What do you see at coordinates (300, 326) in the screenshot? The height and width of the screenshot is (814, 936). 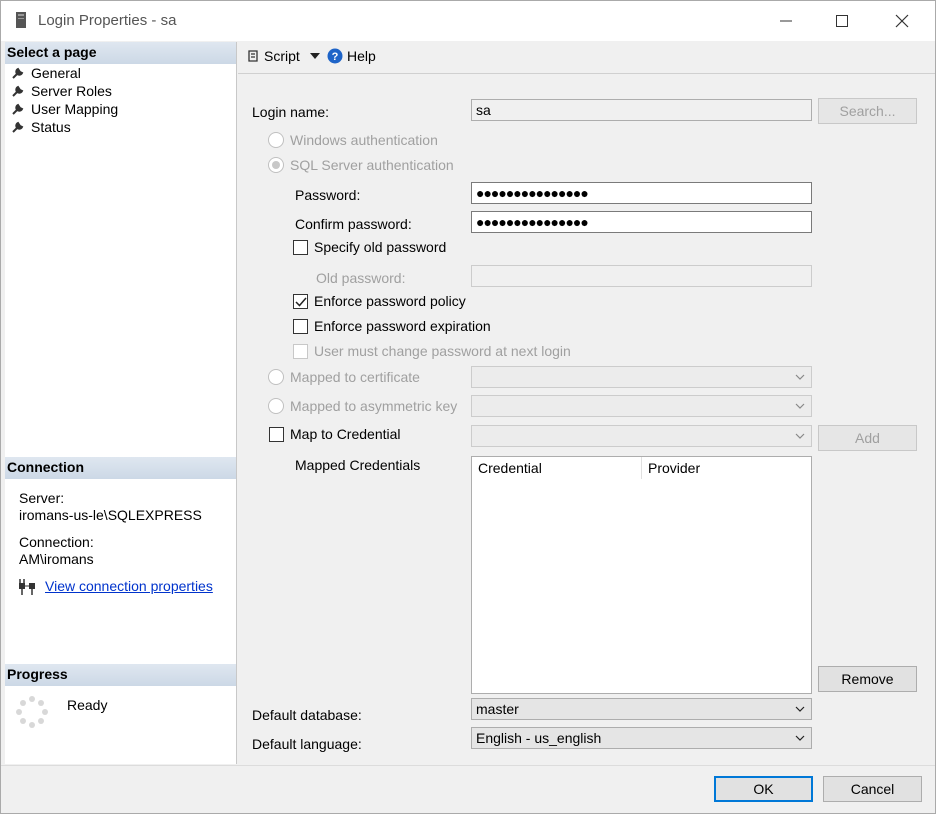 I see `enforce-expiration-checkbox` at bounding box center [300, 326].